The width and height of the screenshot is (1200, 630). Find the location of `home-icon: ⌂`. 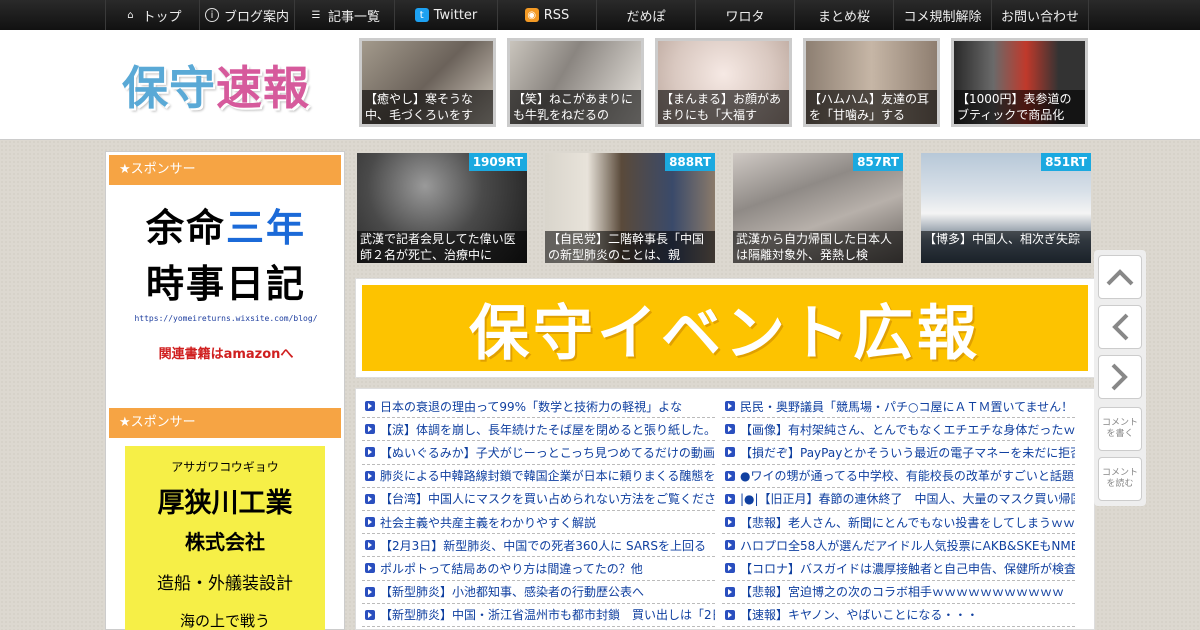

home-icon: ⌂ is located at coordinates (130, 15).